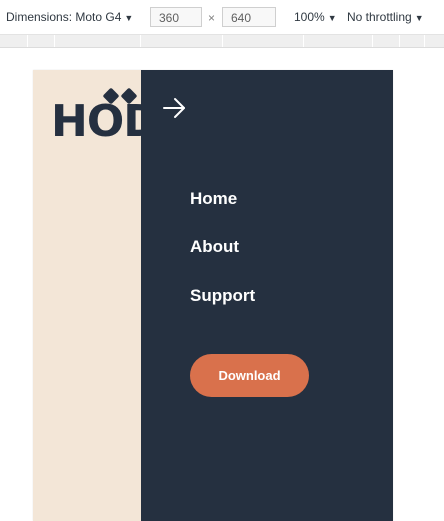  I want to click on nav-link-home: Home, so click(213, 199).